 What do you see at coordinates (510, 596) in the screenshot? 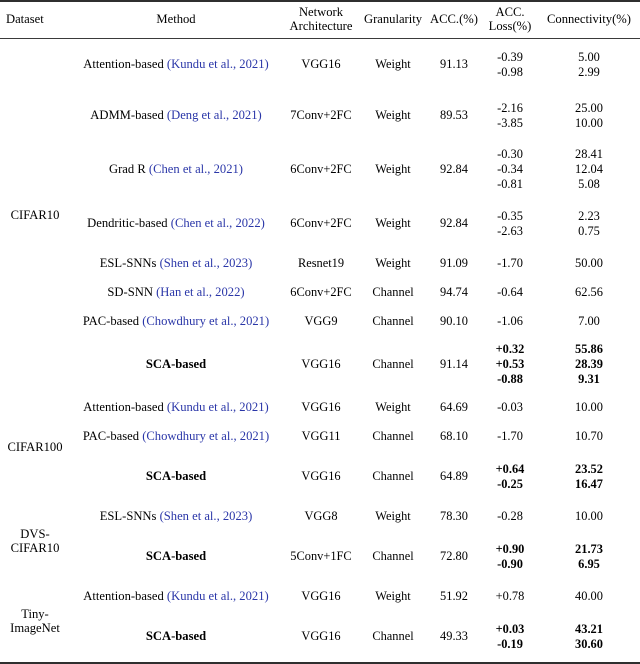
I see `acc-loss-value: +0.78` at bounding box center [510, 596].